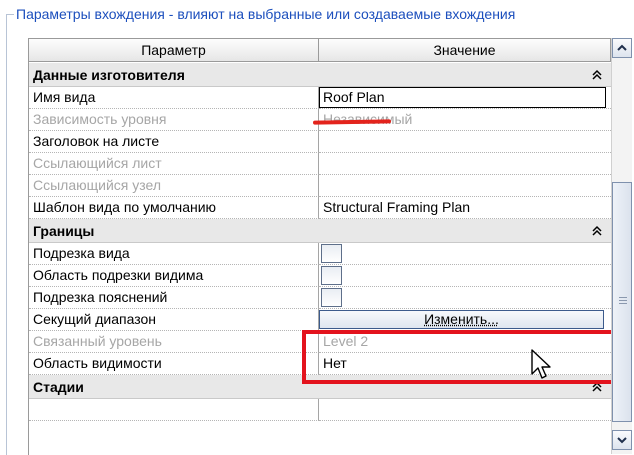 This screenshot has width=634, height=455. I want to click on param-name: Имя вида, so click(174, 98).